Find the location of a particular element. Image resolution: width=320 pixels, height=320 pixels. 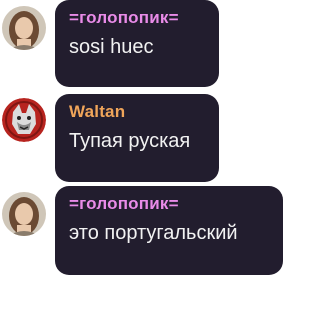

user-avatar-wolf-icon is located at coordinates (24, 120).